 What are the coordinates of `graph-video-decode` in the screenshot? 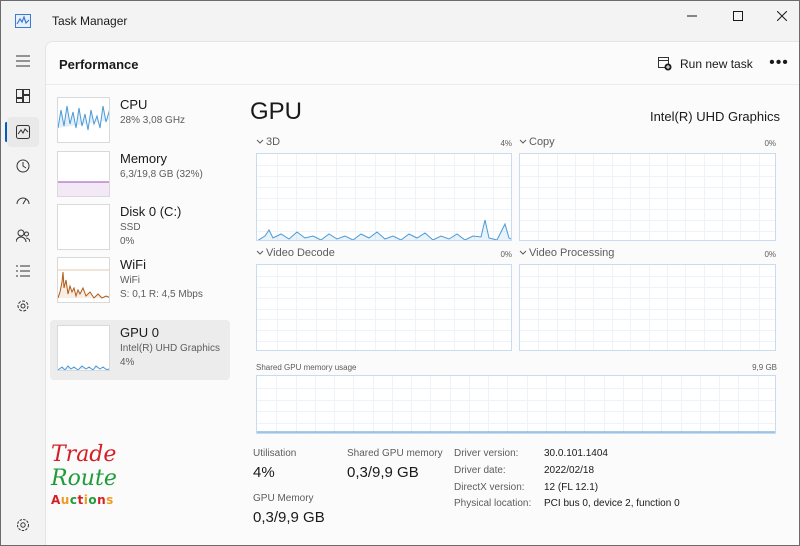 It's located at (384, 307).